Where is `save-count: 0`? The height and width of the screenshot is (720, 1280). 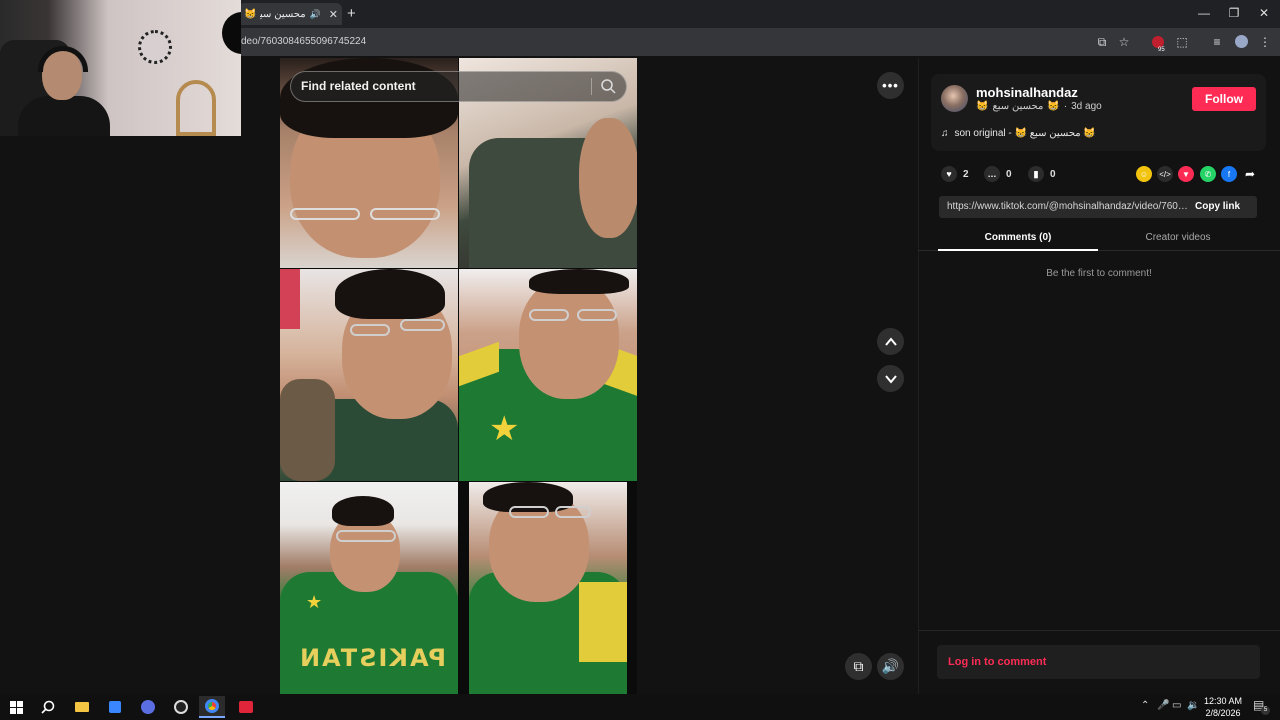 save-count: 0 is located at coordinates (1053, 174).